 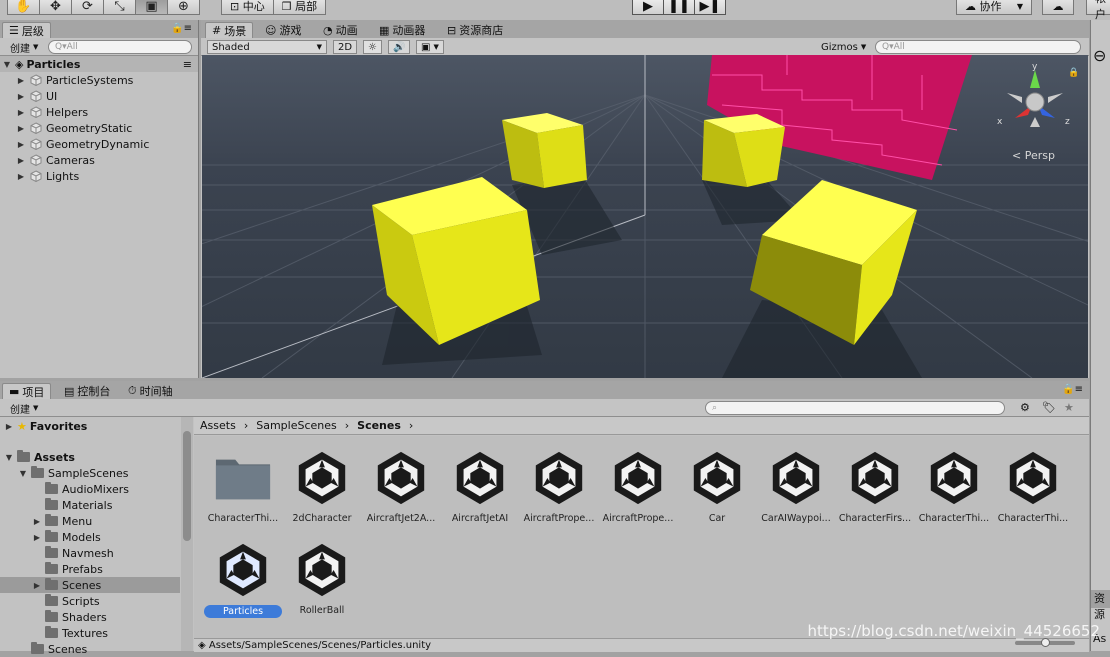 What do you see at coordinates (187, 486) in the screenshot?
I see `scrollbar-thumb` at bounding box center [187, 486].